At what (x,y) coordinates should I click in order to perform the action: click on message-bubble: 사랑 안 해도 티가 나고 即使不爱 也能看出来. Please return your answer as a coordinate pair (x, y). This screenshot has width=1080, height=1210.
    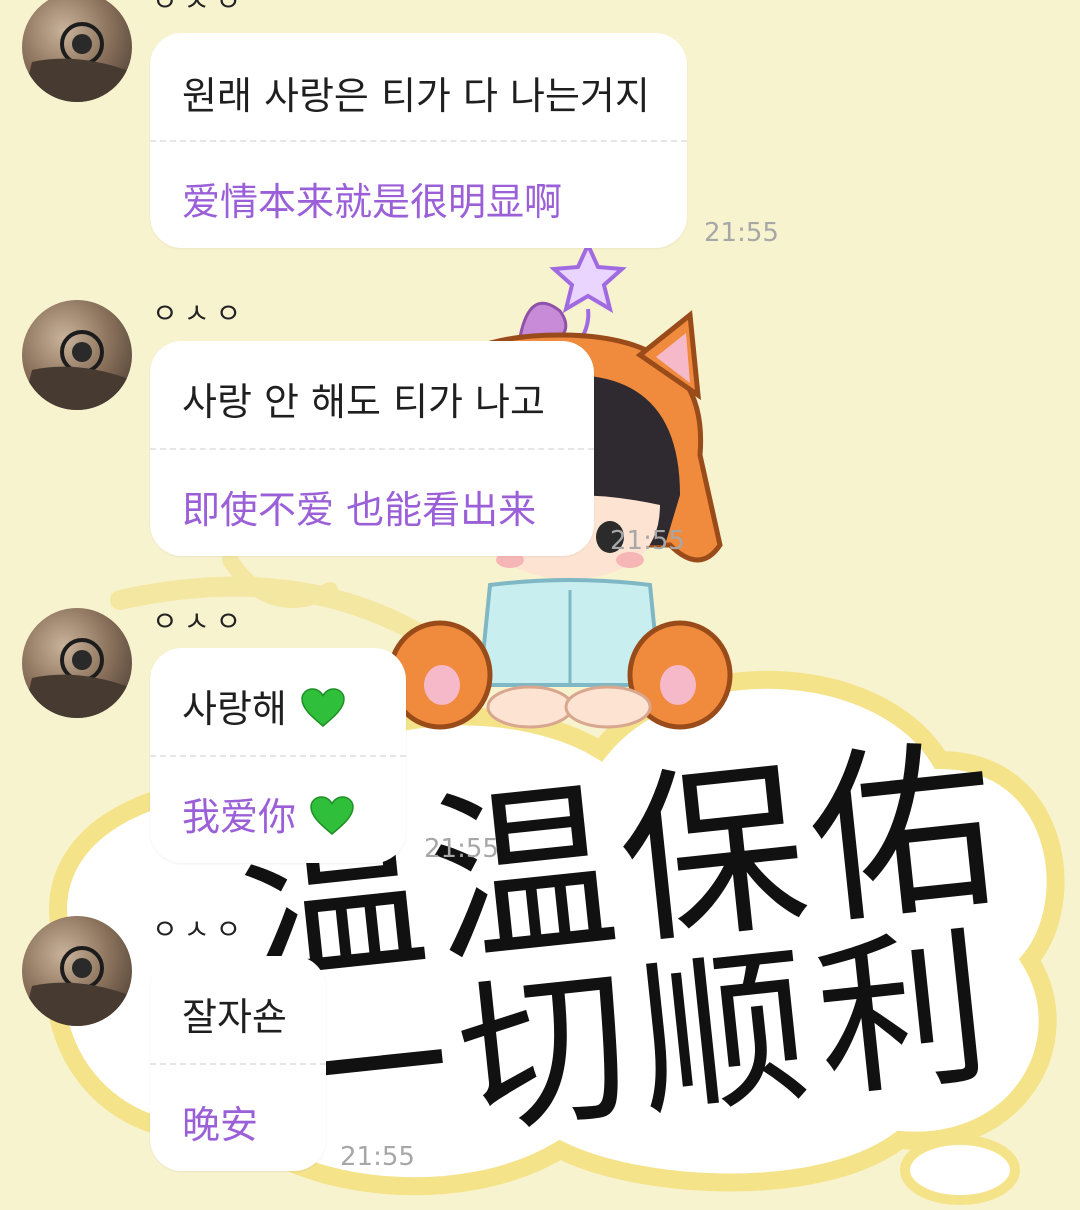
    Looking at the image, I should click on (372, 448).